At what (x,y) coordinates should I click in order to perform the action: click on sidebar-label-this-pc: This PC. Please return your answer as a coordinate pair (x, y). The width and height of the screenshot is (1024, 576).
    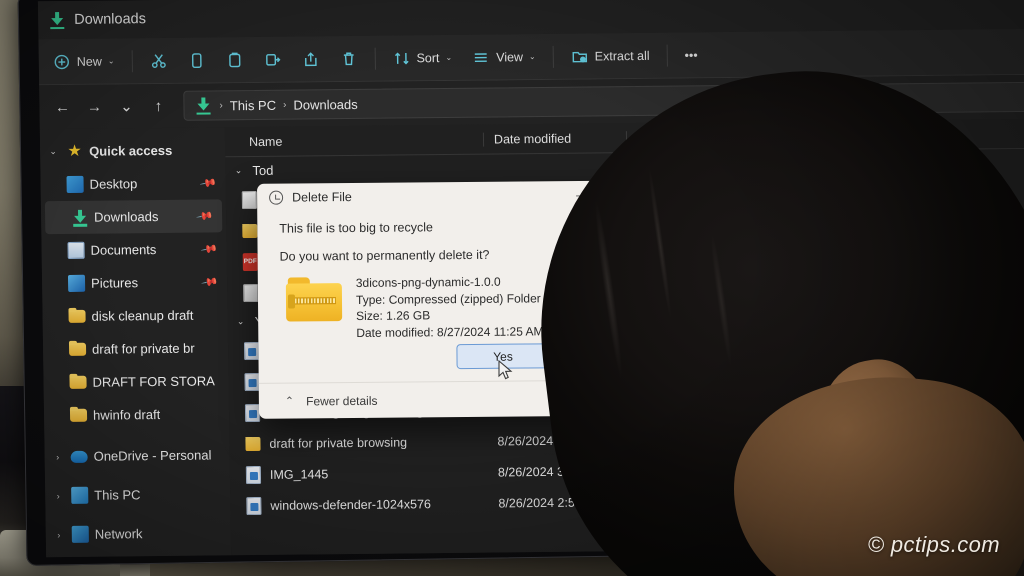
    Looking at the image, I should click on (117, 495).